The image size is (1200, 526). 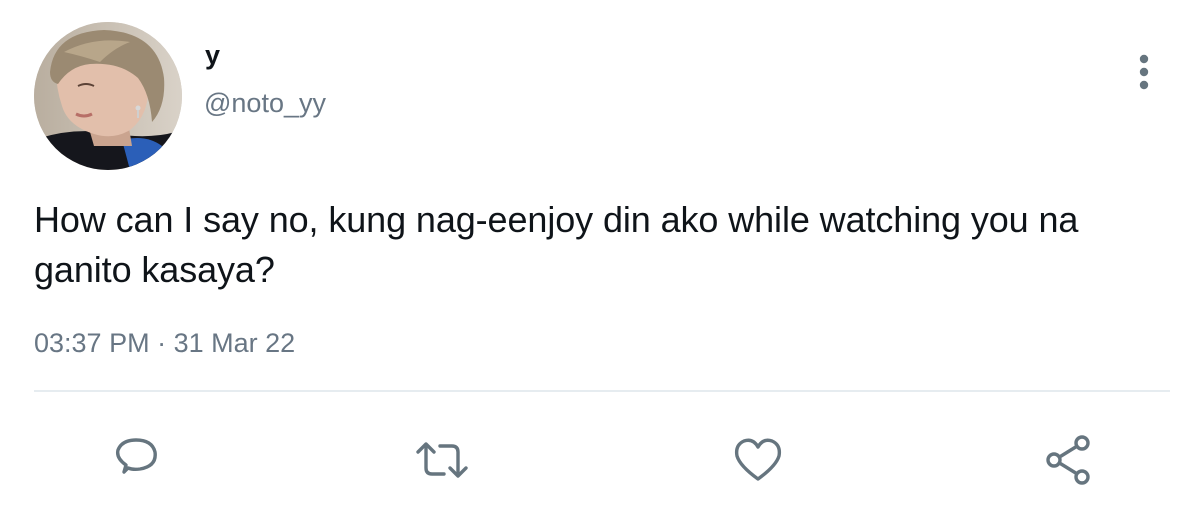 I want to click on share-icon, so click(x=1068, y=460).